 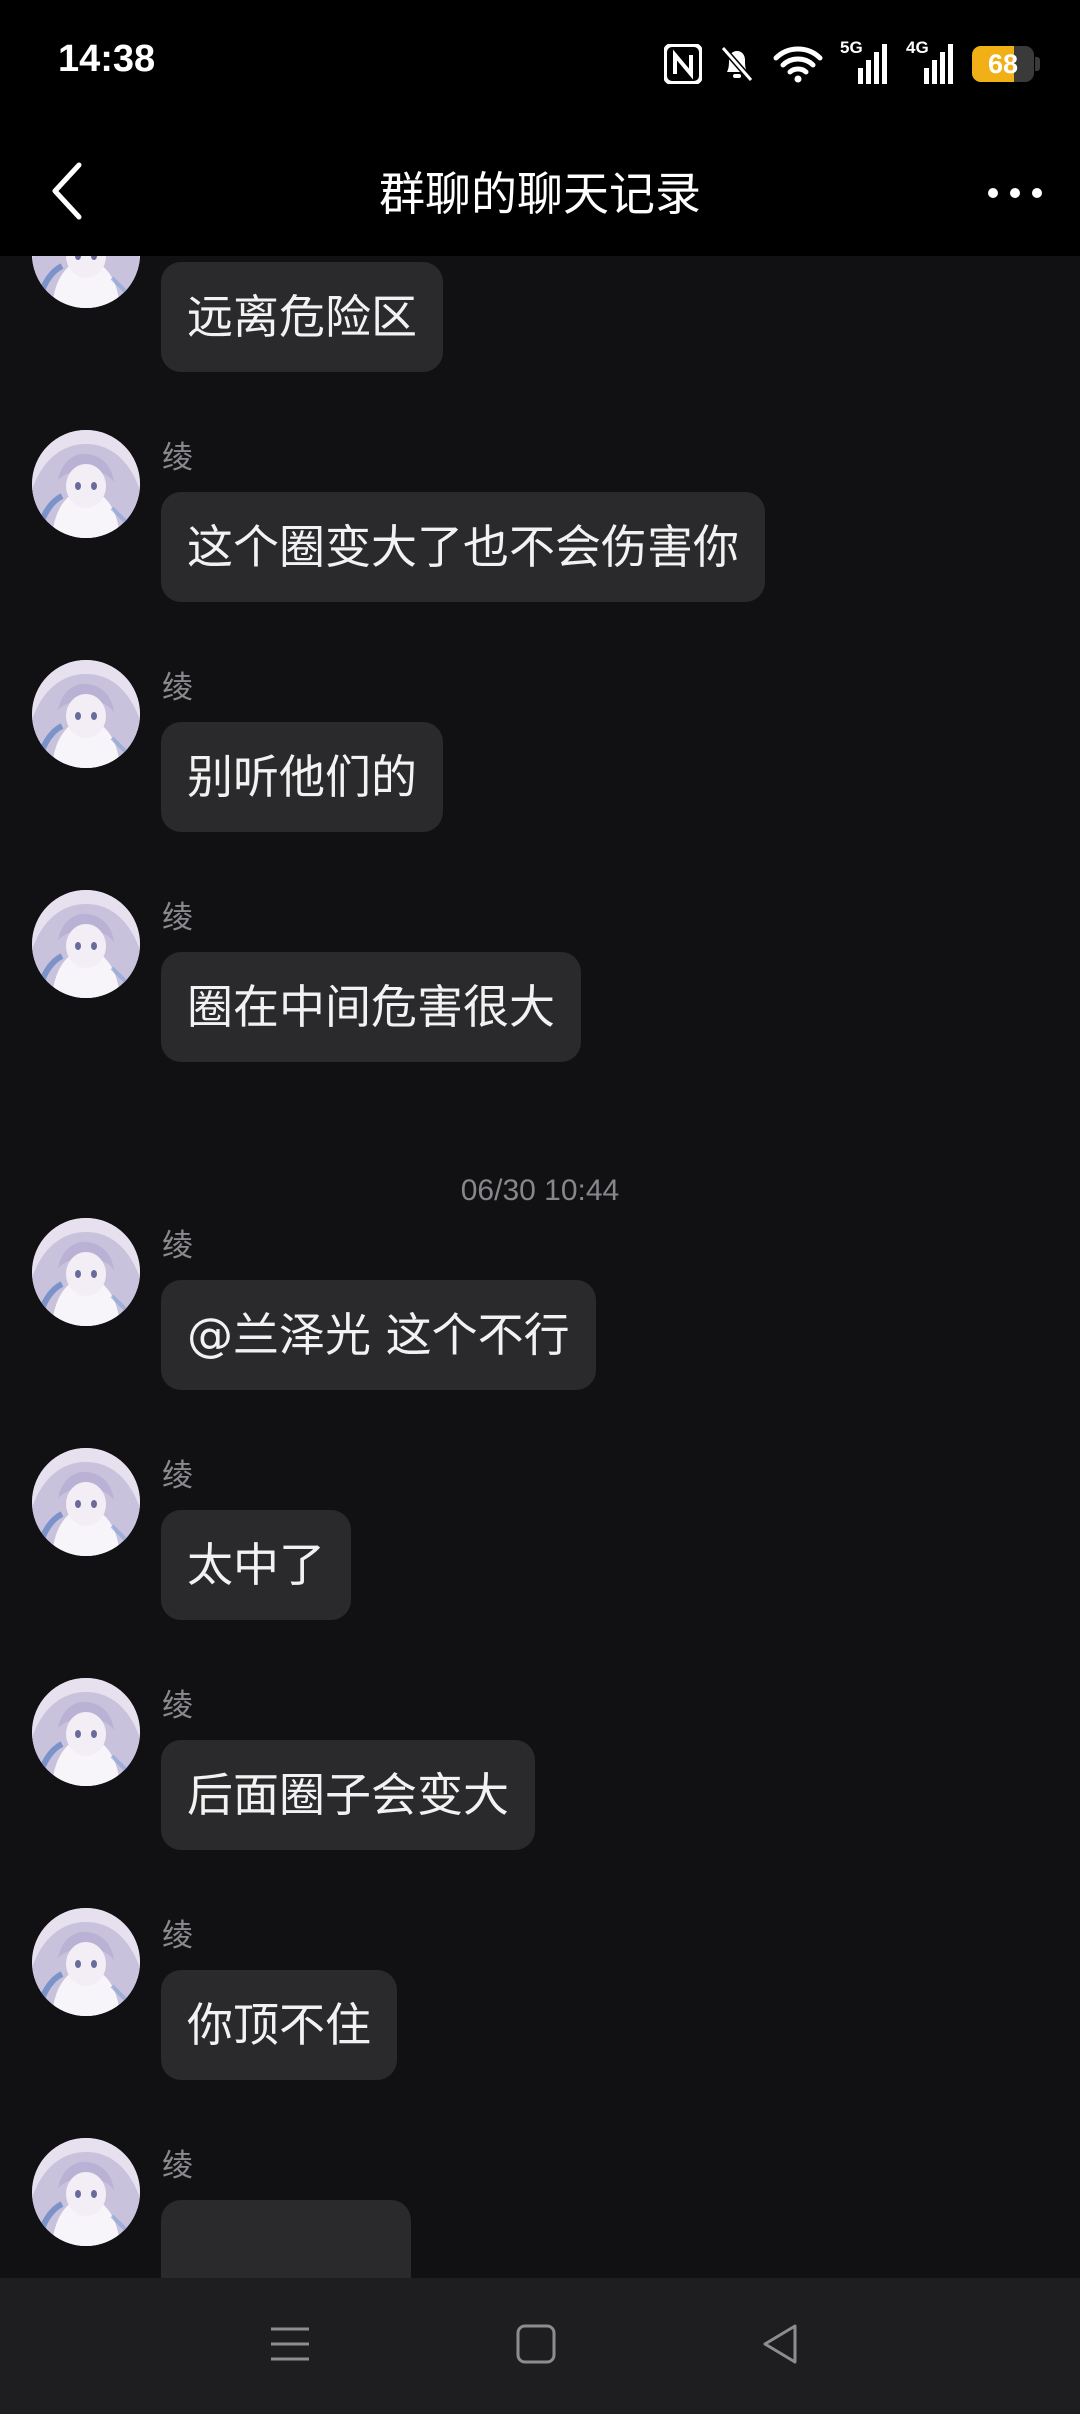 I want to click on battery-cap, so click(x=1037, y=64).